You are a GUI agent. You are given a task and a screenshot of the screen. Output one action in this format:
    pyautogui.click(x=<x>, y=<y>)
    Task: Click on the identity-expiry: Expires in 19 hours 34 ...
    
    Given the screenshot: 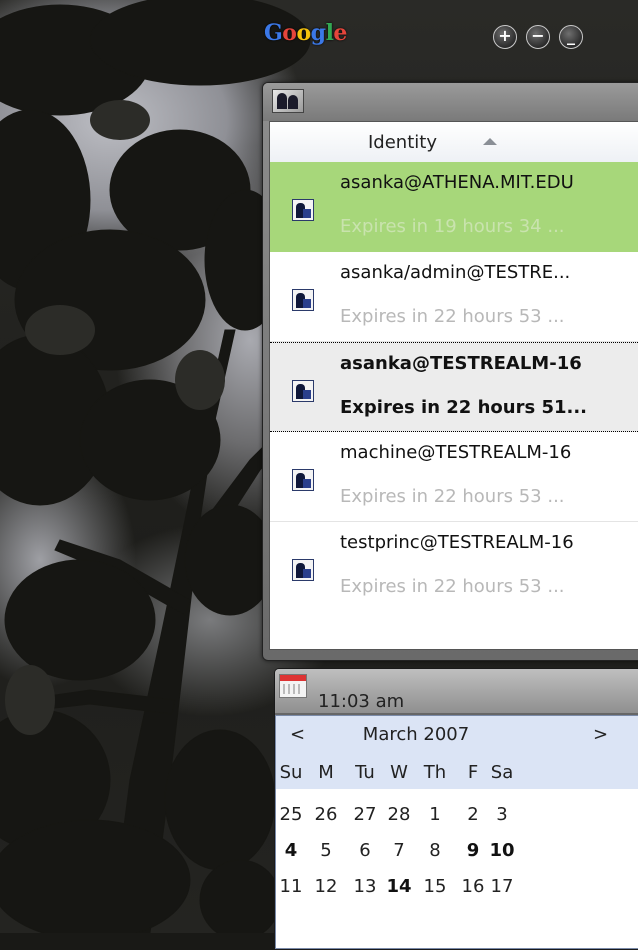 What is the action you would take?
    pyautogui.click(x=452, y=226)
    